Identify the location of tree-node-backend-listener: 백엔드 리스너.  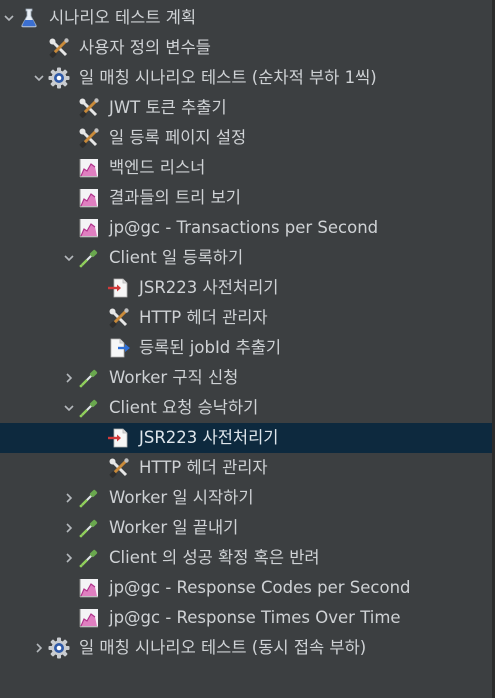
(246, 168).